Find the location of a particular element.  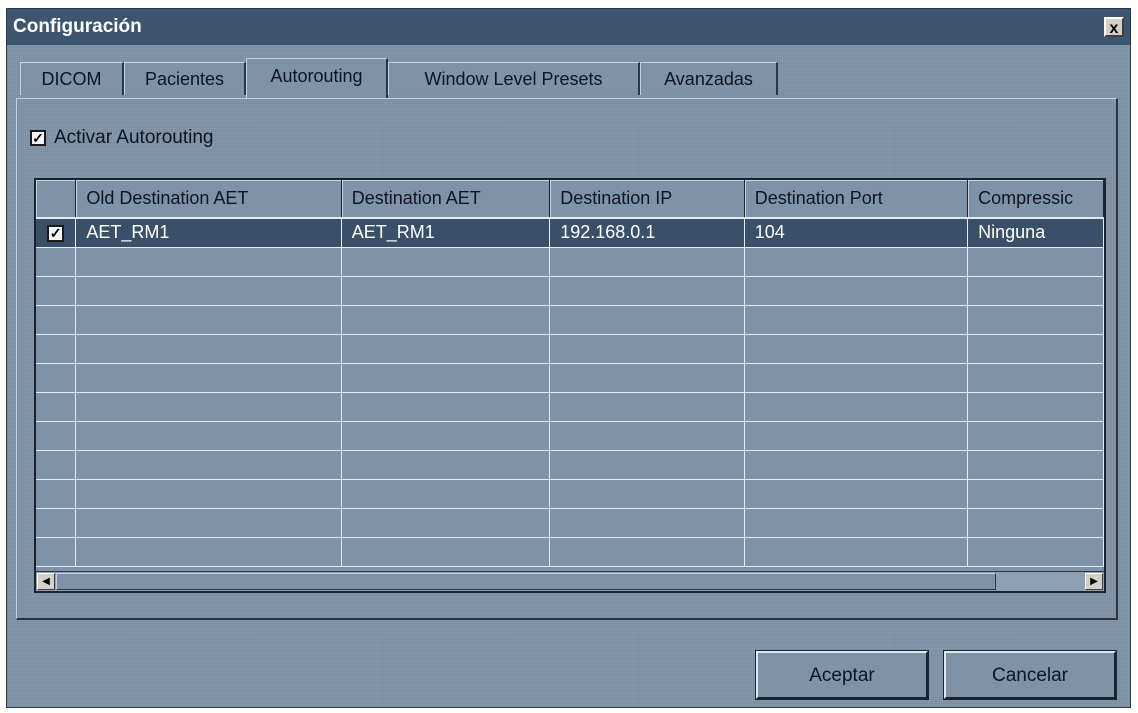

cell-destination-port: 104 is located at coordinates (856, 233).